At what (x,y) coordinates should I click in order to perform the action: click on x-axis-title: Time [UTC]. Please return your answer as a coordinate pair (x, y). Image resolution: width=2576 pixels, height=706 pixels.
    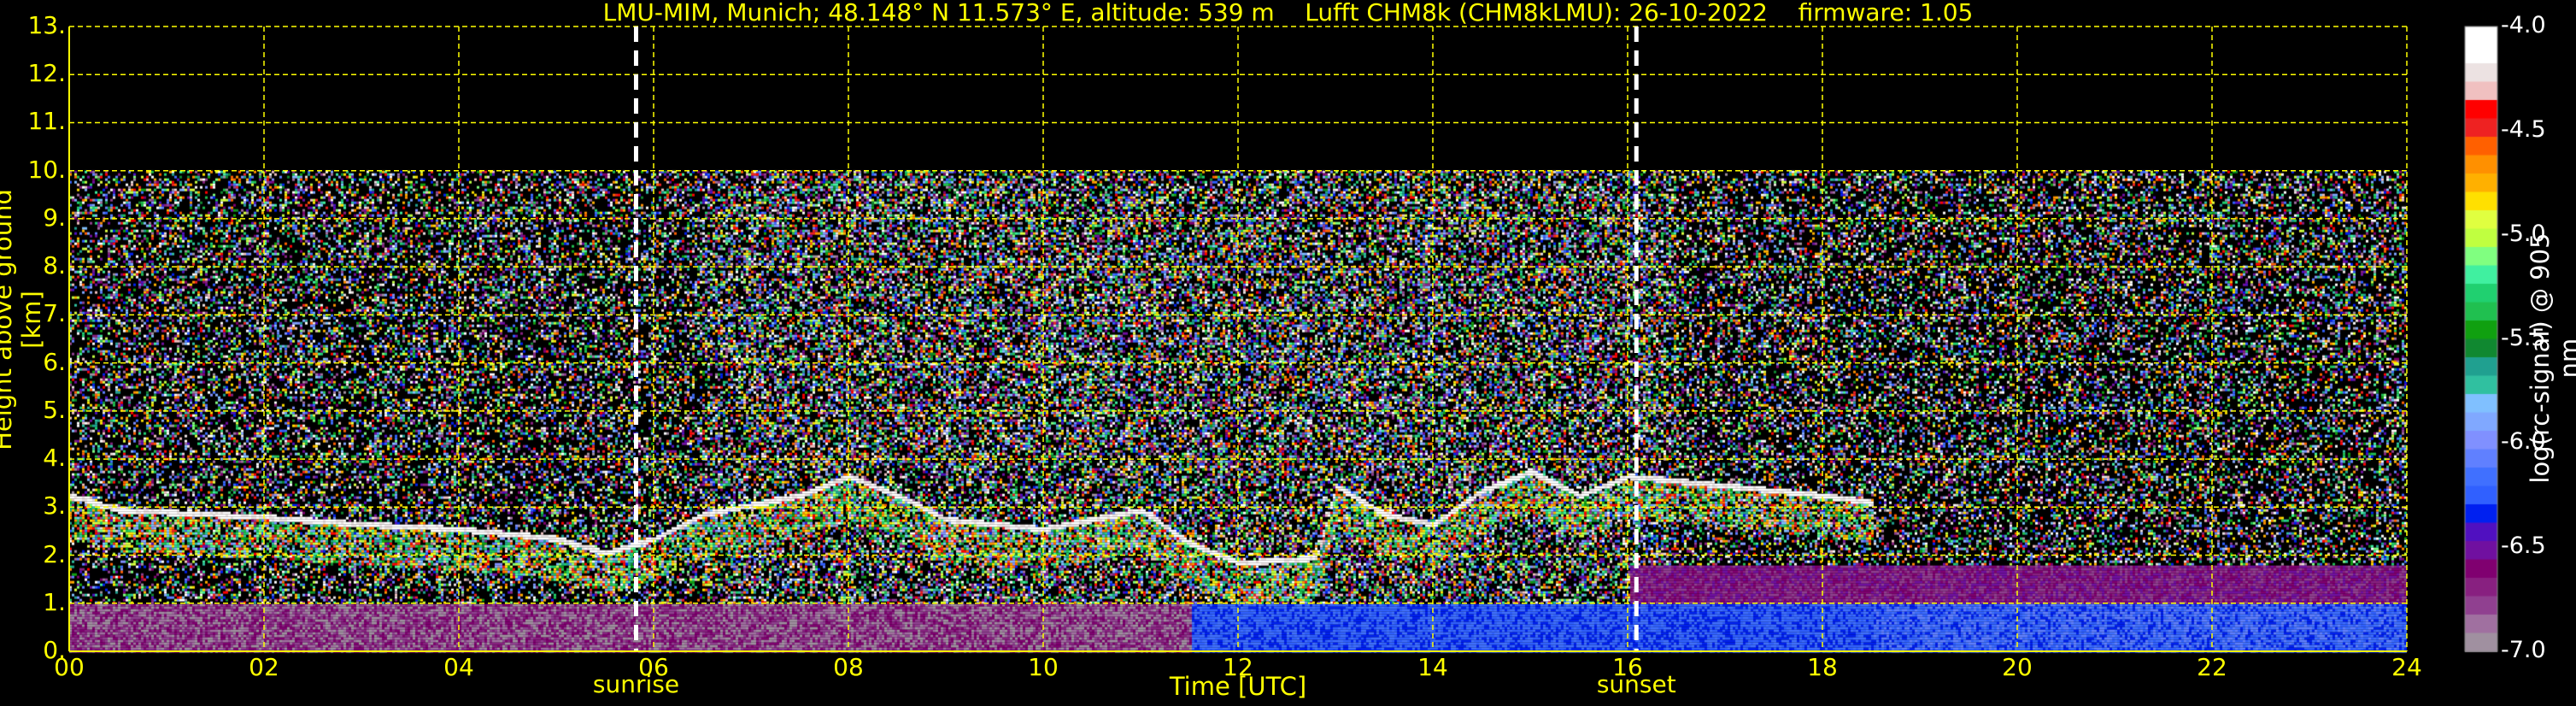
    Looking at the image, I should click on (1238, 686).